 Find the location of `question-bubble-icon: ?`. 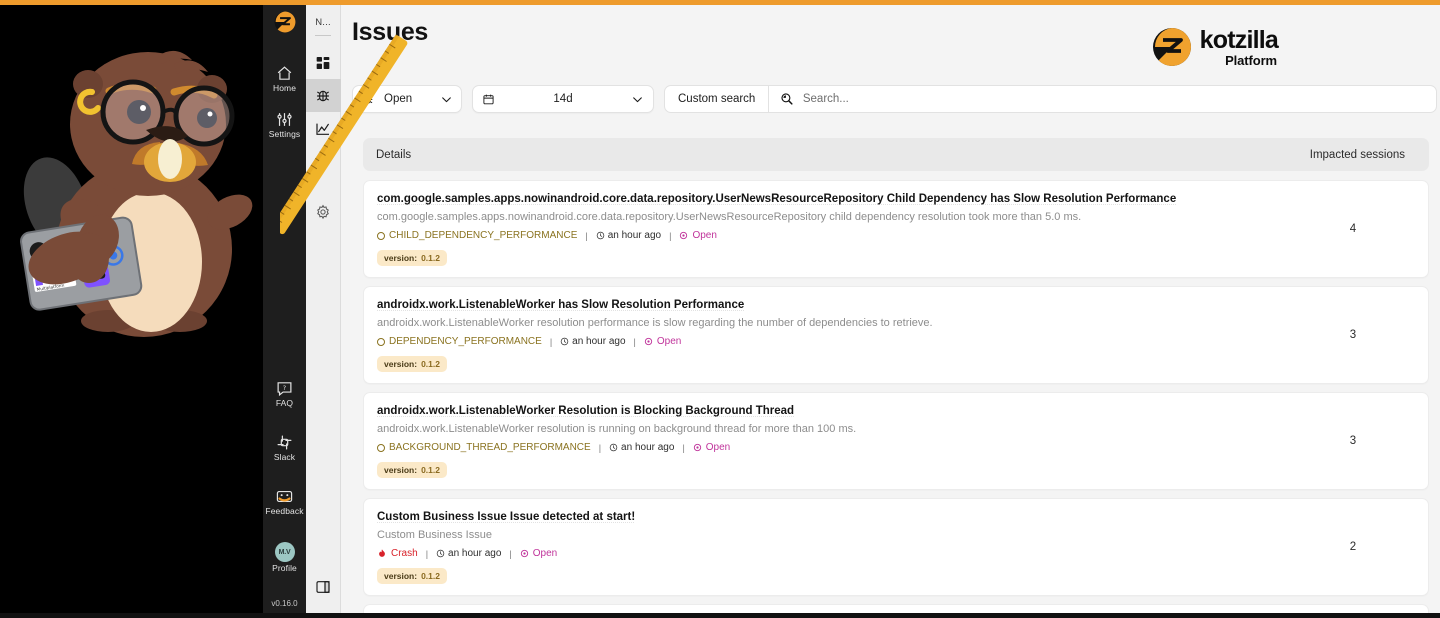

question-bubble-icon: ? is located at coordinates (284, 389).